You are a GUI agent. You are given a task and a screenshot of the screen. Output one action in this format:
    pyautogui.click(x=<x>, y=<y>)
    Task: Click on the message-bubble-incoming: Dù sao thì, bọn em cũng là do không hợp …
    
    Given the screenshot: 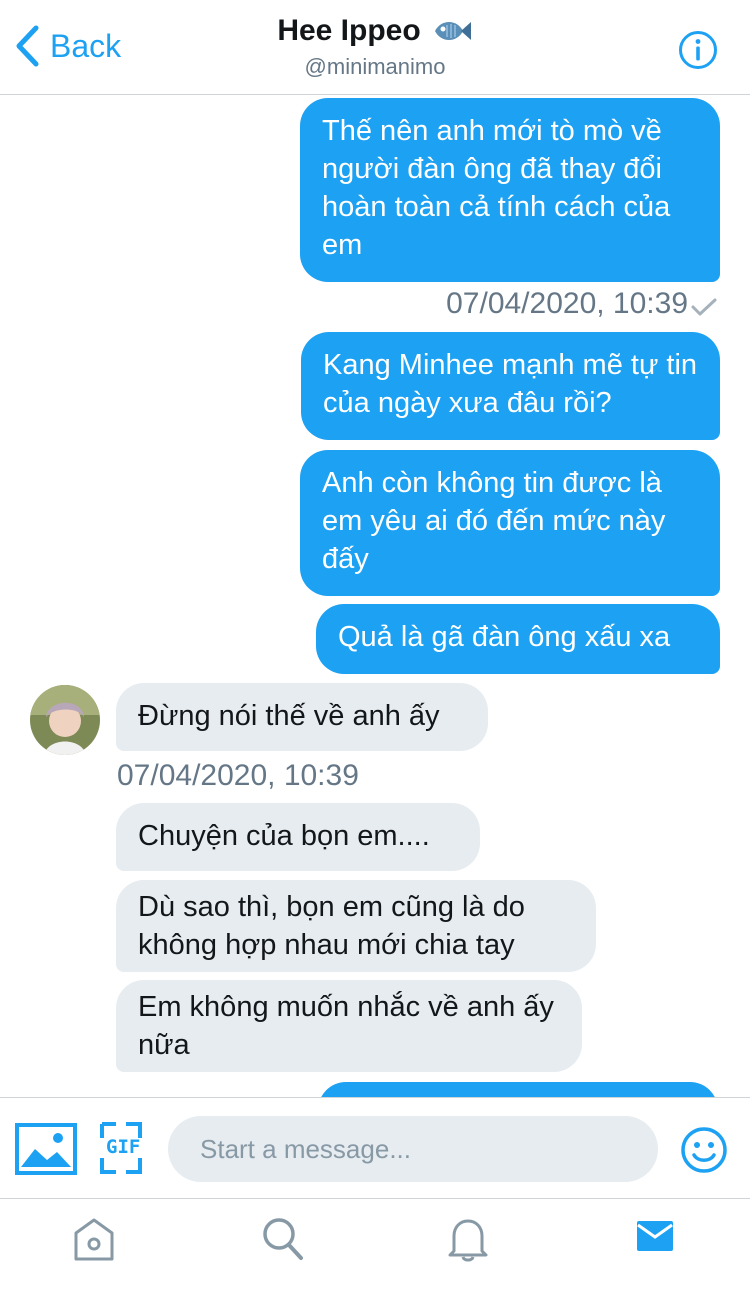 What is the action you would take?
    pyautogui.click(x=356, y=926)
    